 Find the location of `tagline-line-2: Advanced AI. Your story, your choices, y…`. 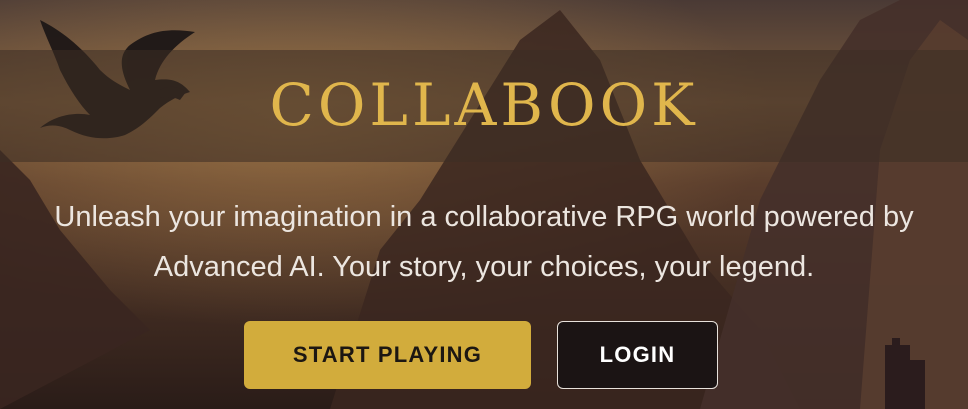

tagline-line-2: Advanced AI. Your story, your choices, y… is located at coordinates (484, 267).